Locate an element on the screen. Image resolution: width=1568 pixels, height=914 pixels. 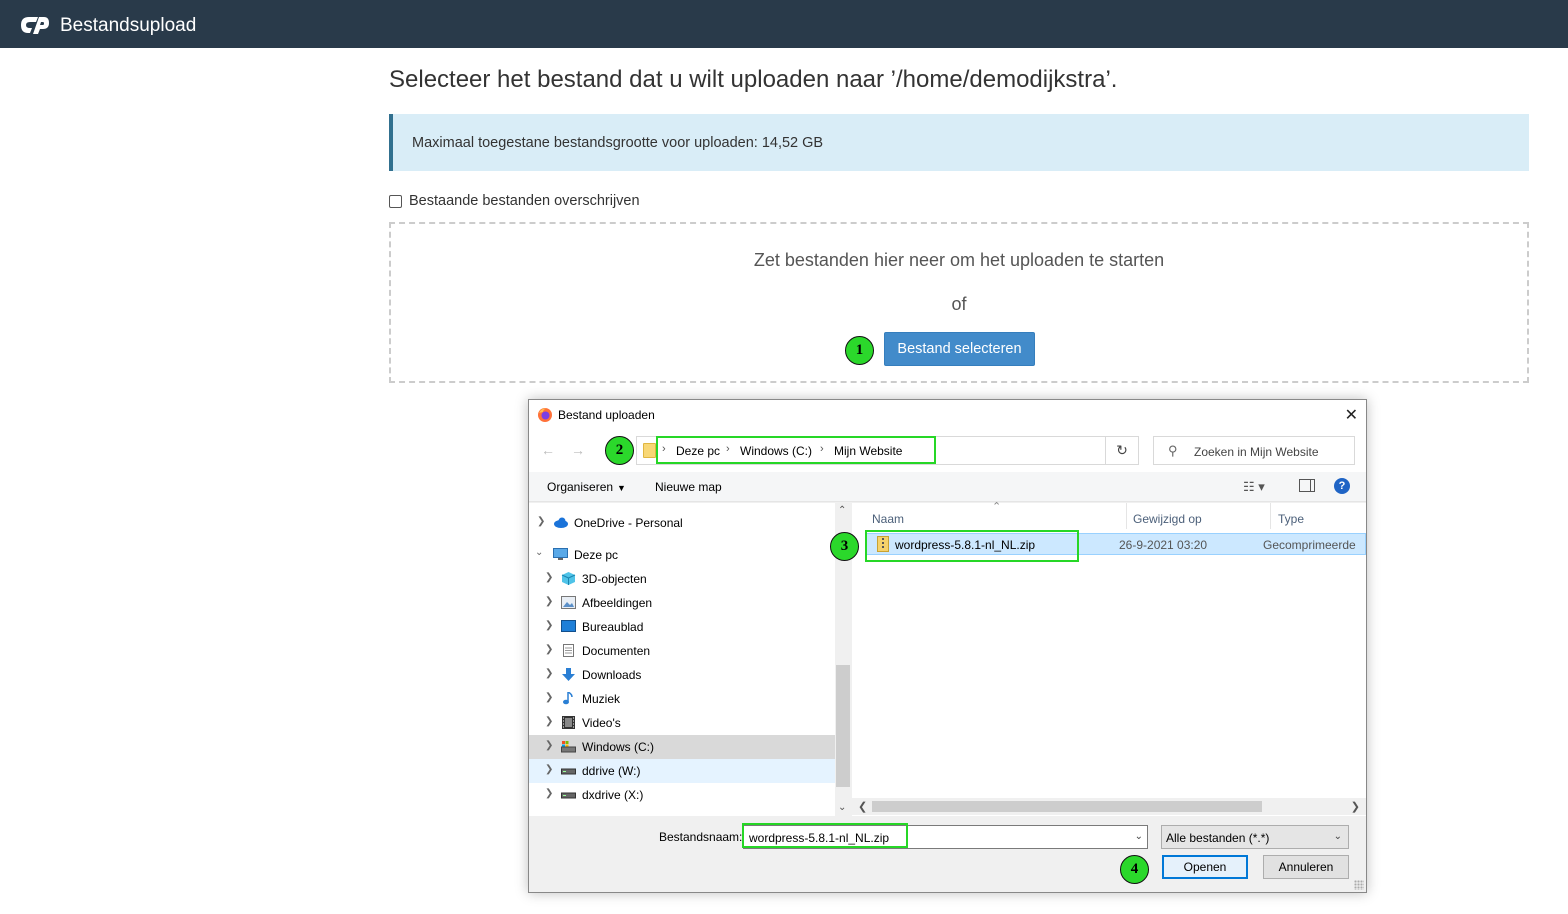
tree-item-3d-objects: ❯ 3D-objecten is located at coordinates (682, 579).